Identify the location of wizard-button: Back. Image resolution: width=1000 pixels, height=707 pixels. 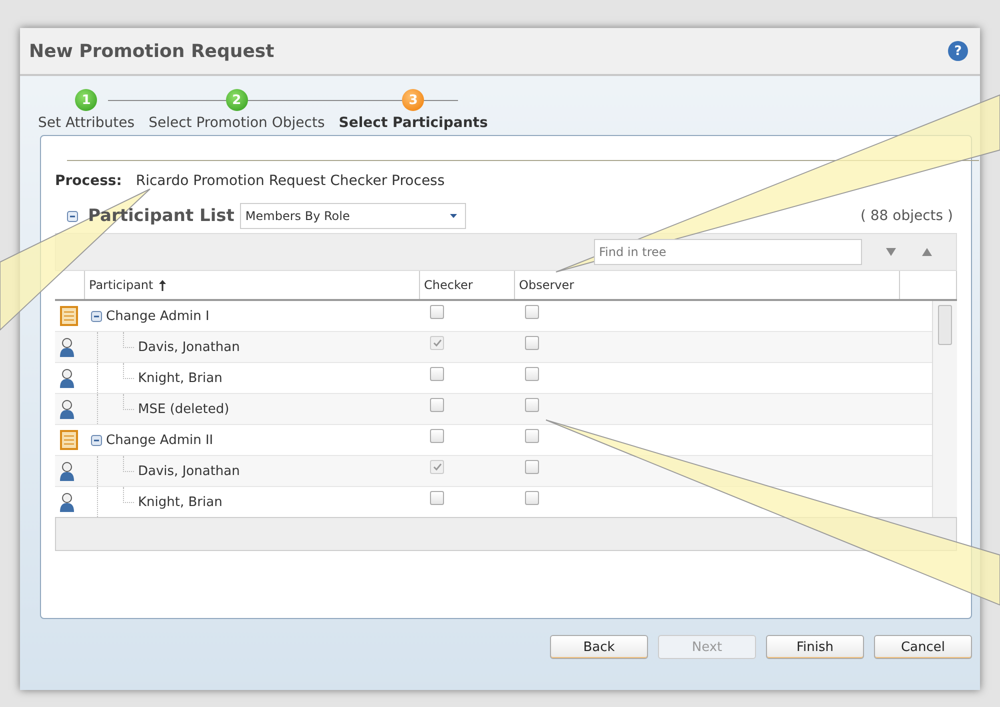
(599, 647).